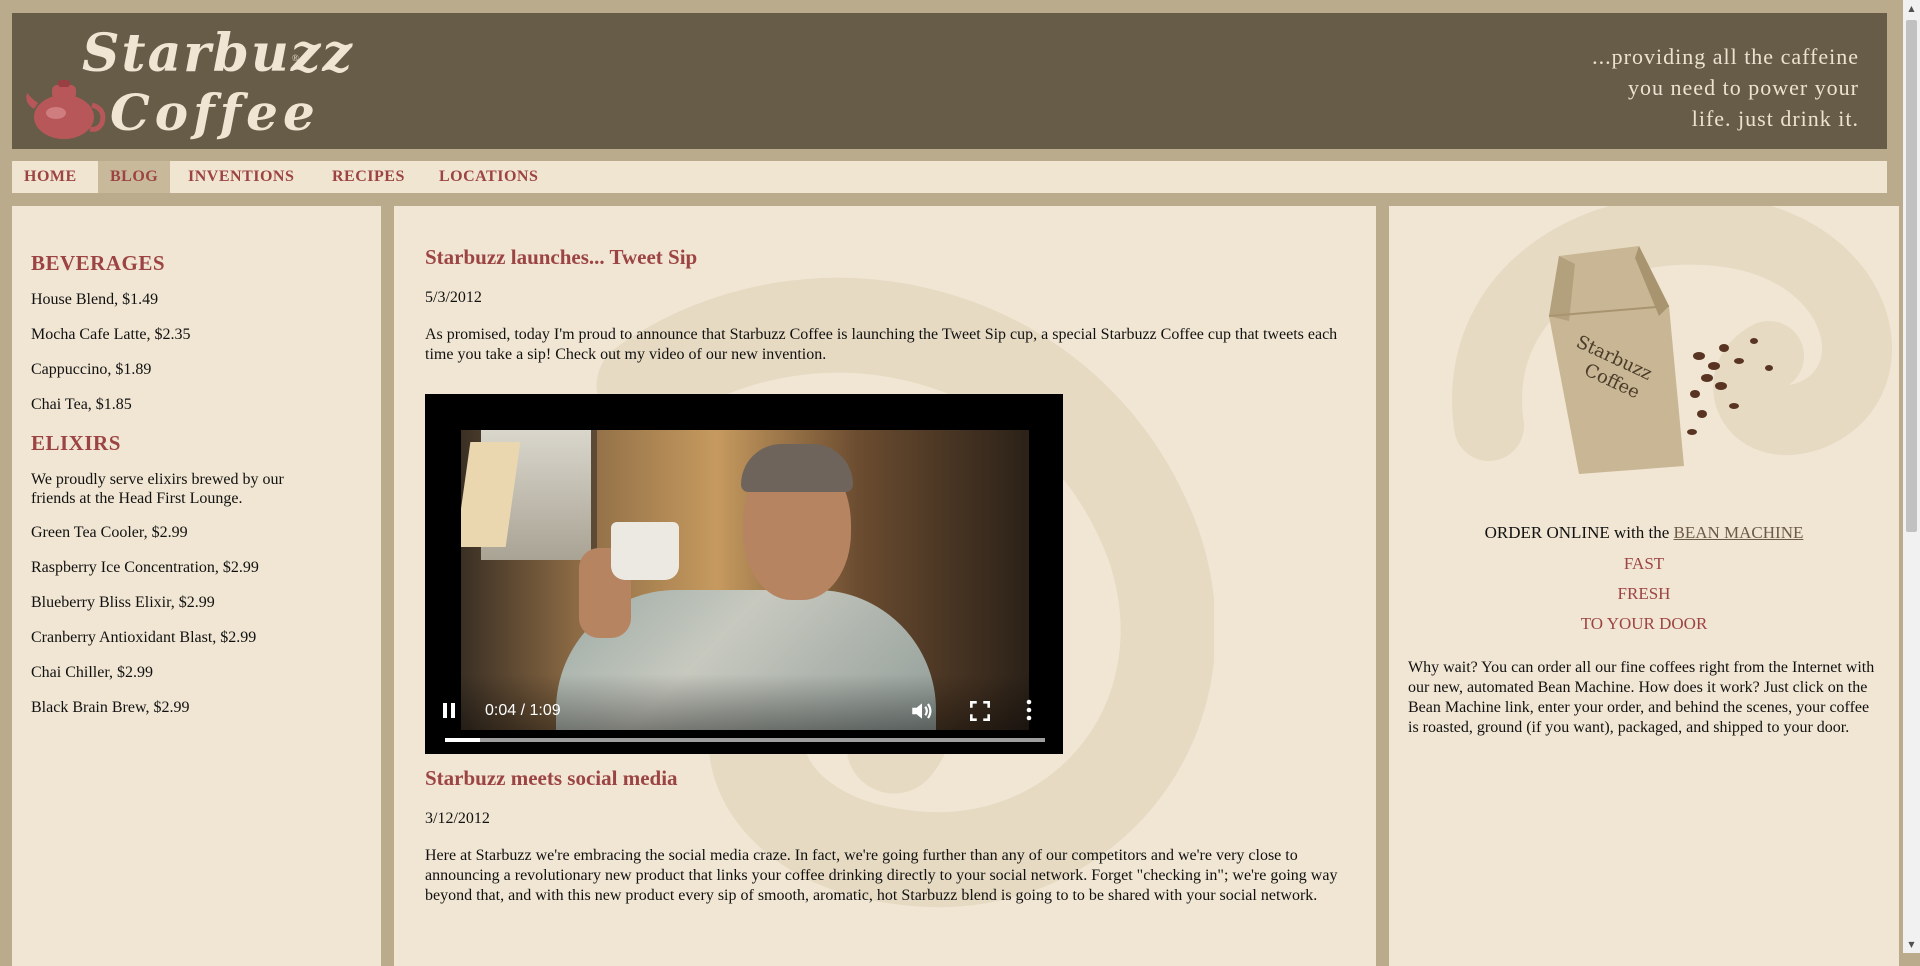 The width and height of the screenshot is (1920, 966). I want to click on order-tagline: FRESH, so click(1644, 593).